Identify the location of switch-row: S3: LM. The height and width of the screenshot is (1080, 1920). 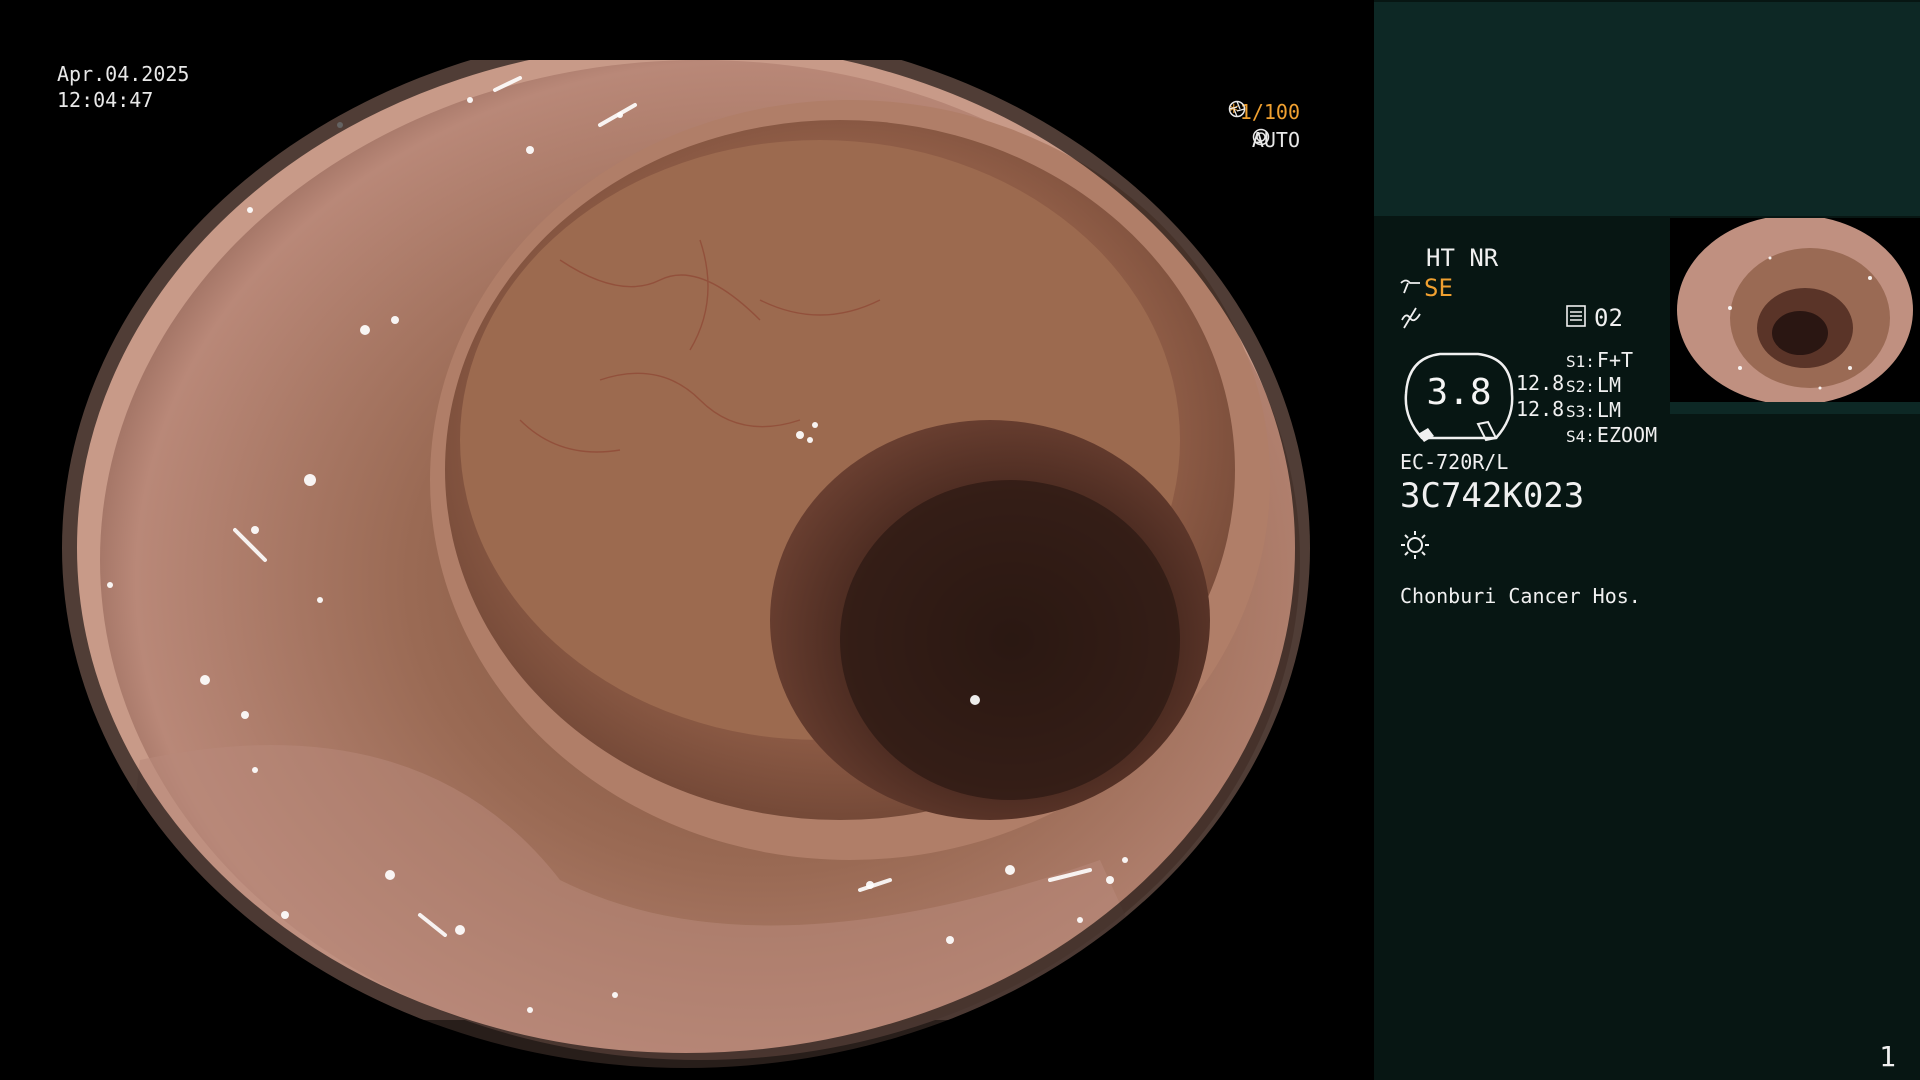
(1593, 410).